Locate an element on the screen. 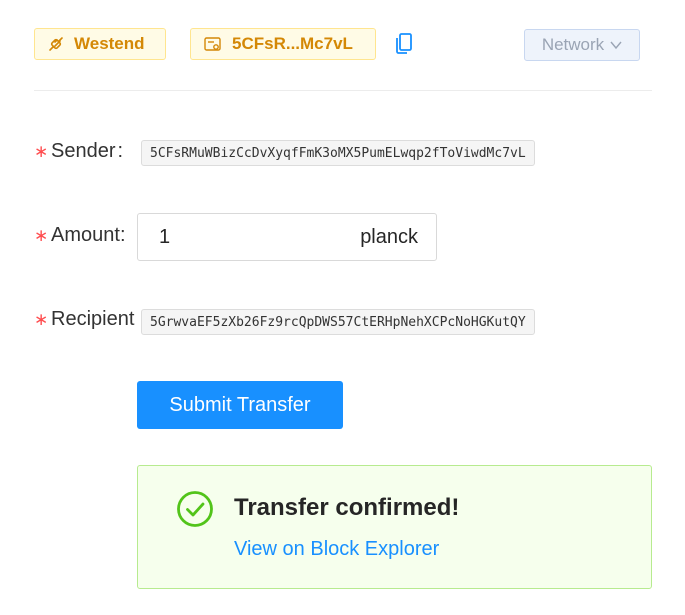 This screenshot has height=615, width=685. block-explorer-link: View on Block Explorer is located at coordinates (336, 549).